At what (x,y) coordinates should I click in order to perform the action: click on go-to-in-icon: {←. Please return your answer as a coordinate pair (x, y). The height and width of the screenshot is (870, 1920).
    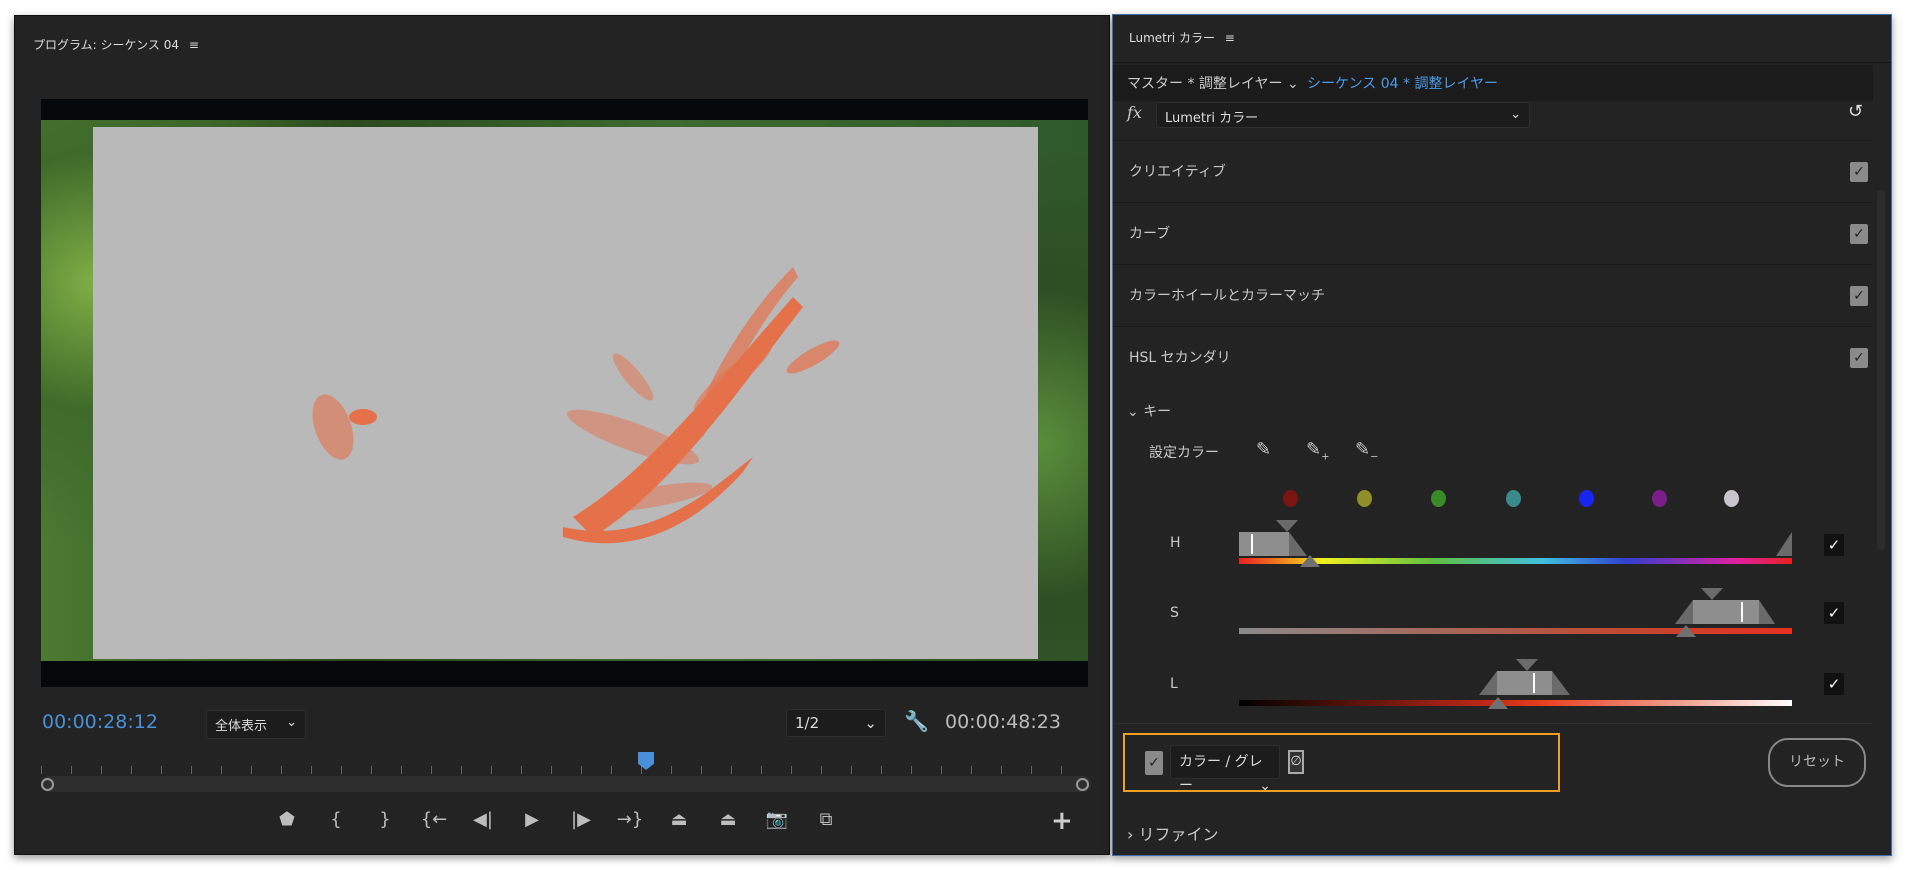
    Looking at the image, I should click on (434, 819).